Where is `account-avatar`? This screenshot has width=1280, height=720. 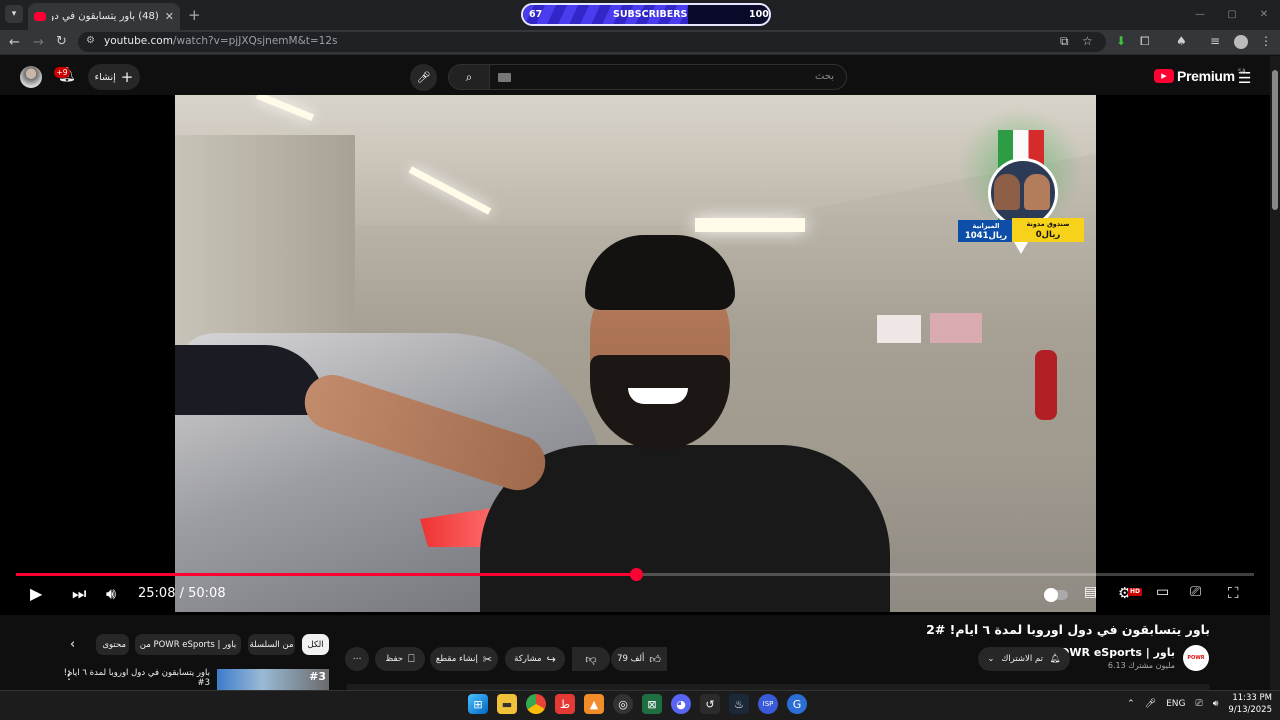
account-avatar is located at coordinates (31, 77).